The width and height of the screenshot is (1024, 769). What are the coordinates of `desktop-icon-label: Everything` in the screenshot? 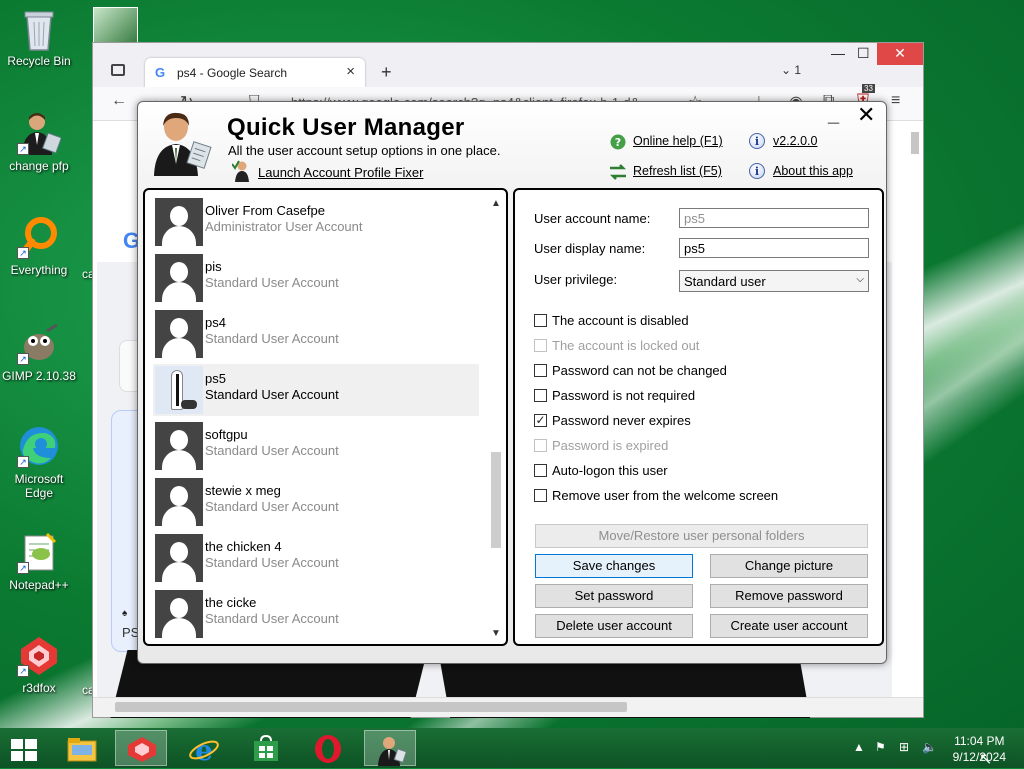 It's located at (39, 270).